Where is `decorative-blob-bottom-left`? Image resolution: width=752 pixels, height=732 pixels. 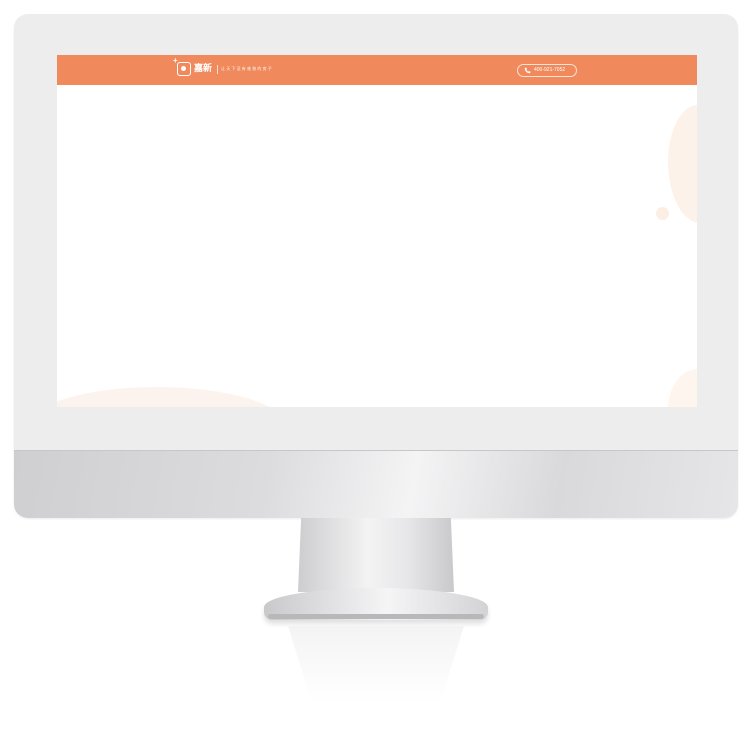 decorative-blob-bottom-left is located at coordinates (172, 397).